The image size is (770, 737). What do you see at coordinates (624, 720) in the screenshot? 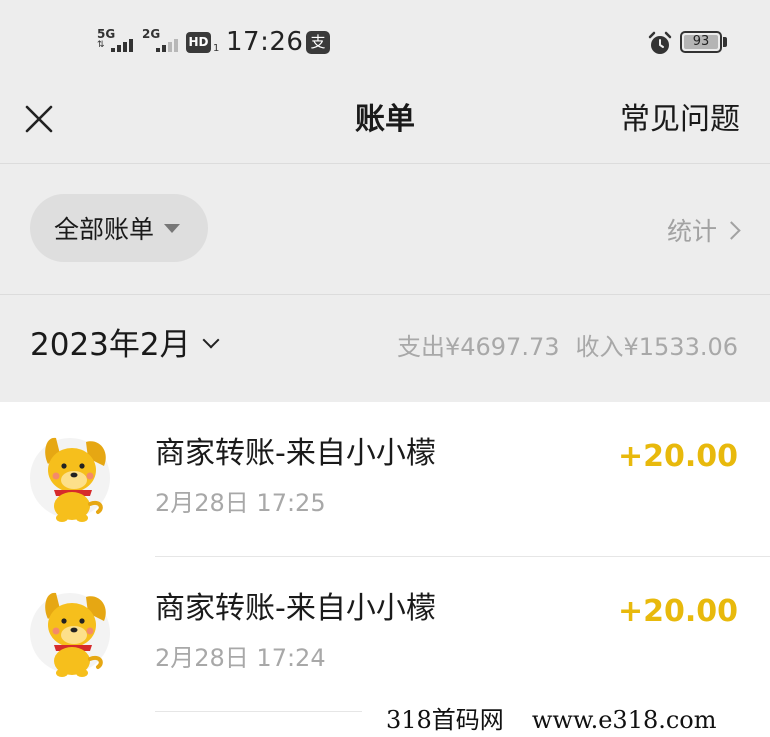
I see `watermark-right: www.e318.com` at bounding box center [624, 720].